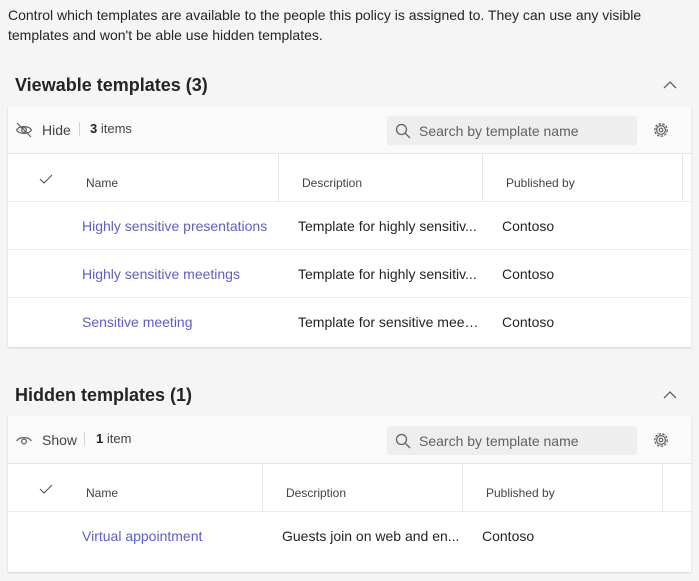 The width and height of the screenshot is (699, 581). What do you see at coordinates (104, 395) in the screenshot?
I see `hidden-section-title: Hidden templates (1)` at bounding box center [104, 395].